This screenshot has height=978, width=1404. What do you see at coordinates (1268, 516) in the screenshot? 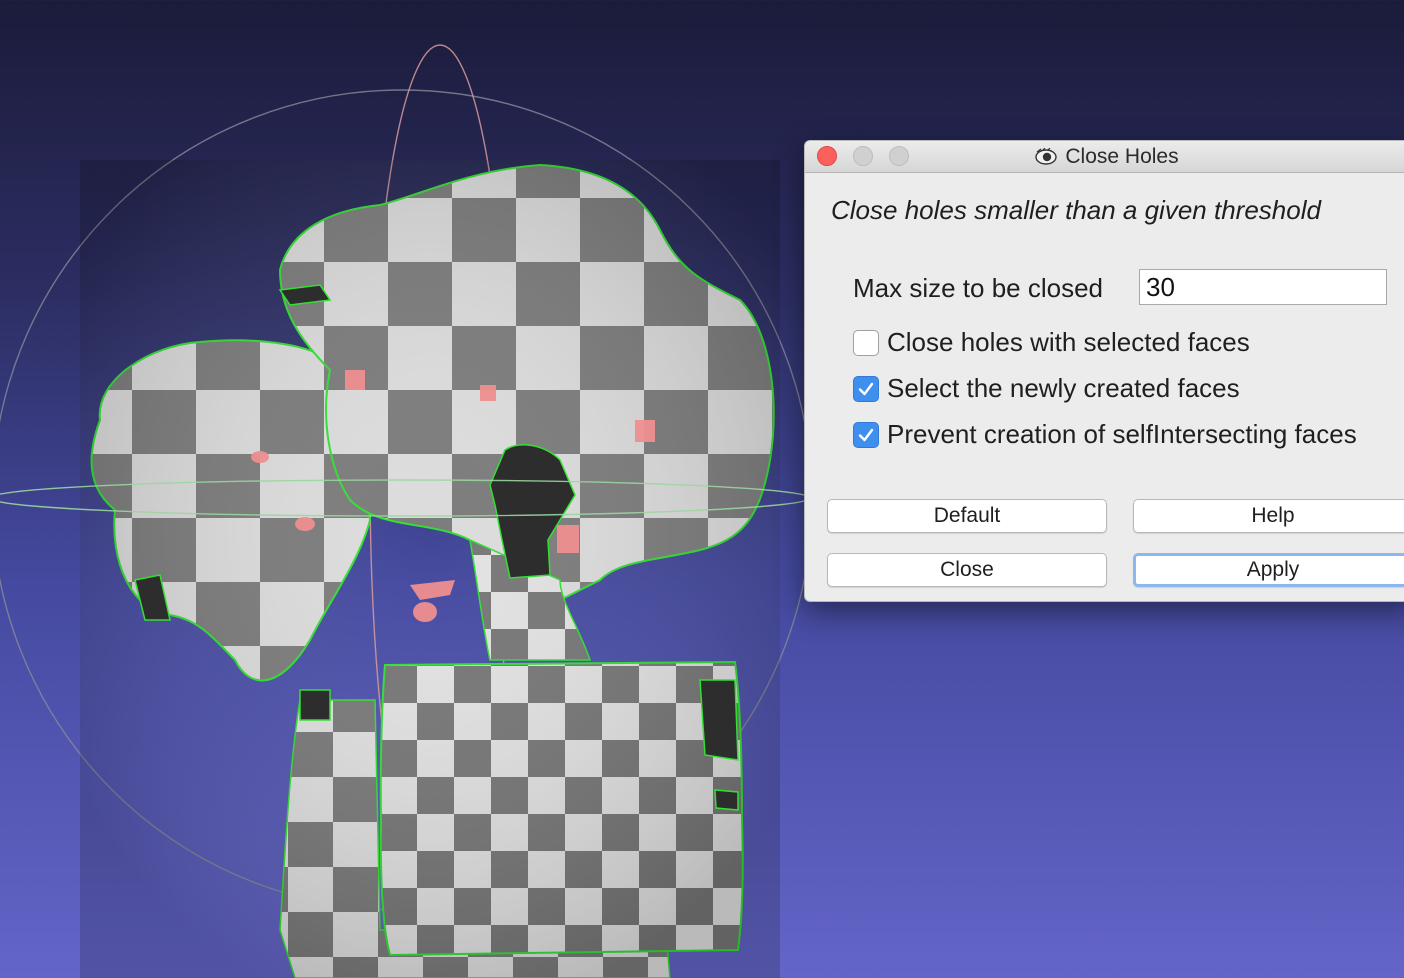
I see `help-button: Help` at bounding box center [1268, 516].